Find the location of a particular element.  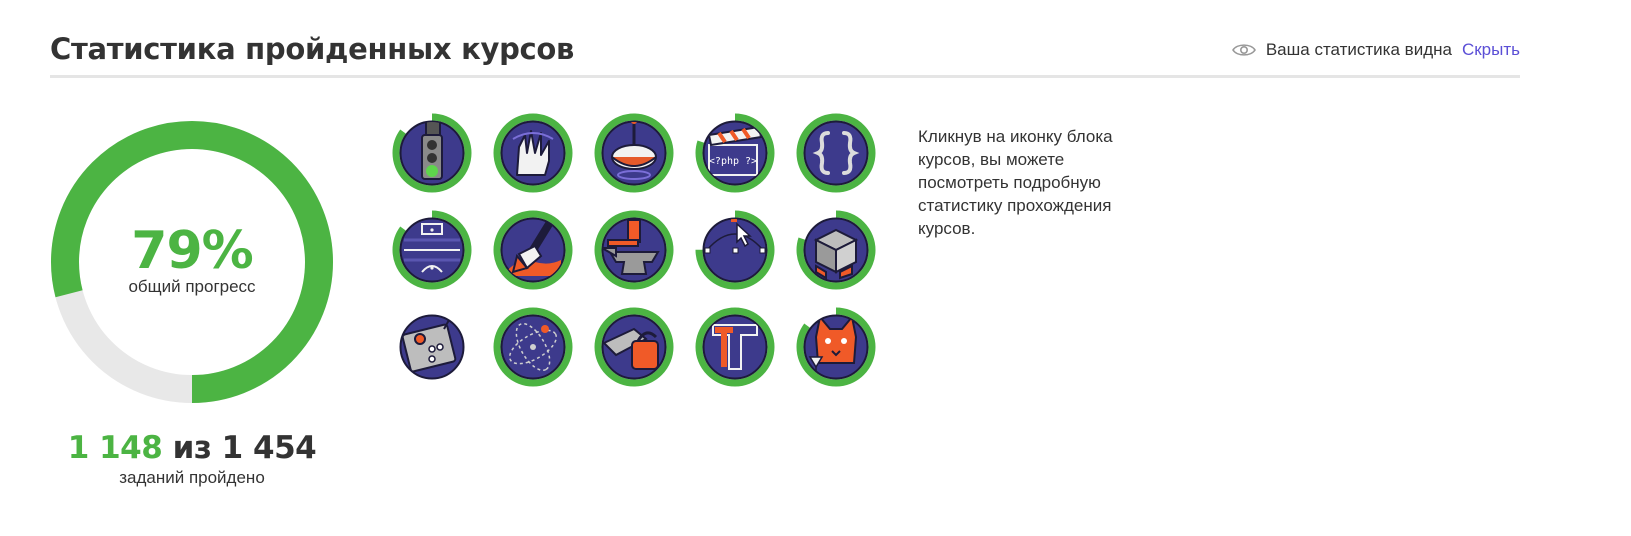

course-block-chainsaw is located at coordinates (634, 347).